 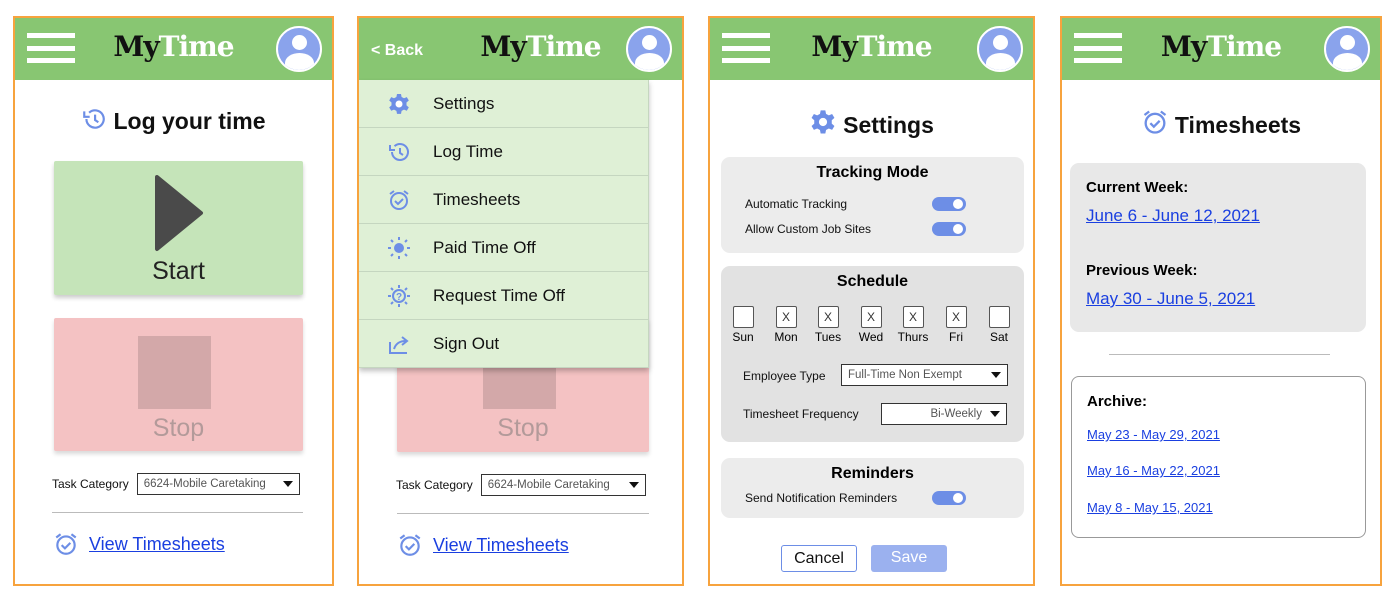 What do you see at coordinates (504, 344) in the screenshot?
I see `menu-item-sign-out: Sign Out` at bounding box center [504, 344].